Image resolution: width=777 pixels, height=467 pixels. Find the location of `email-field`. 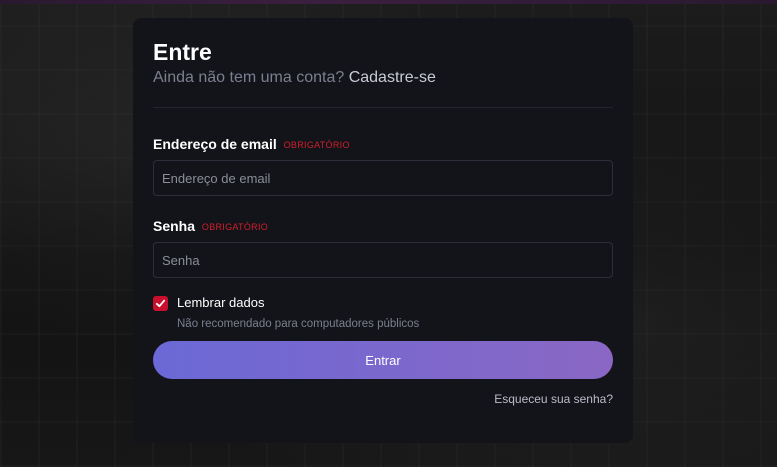

email-field is located at coordinates (383, 178).